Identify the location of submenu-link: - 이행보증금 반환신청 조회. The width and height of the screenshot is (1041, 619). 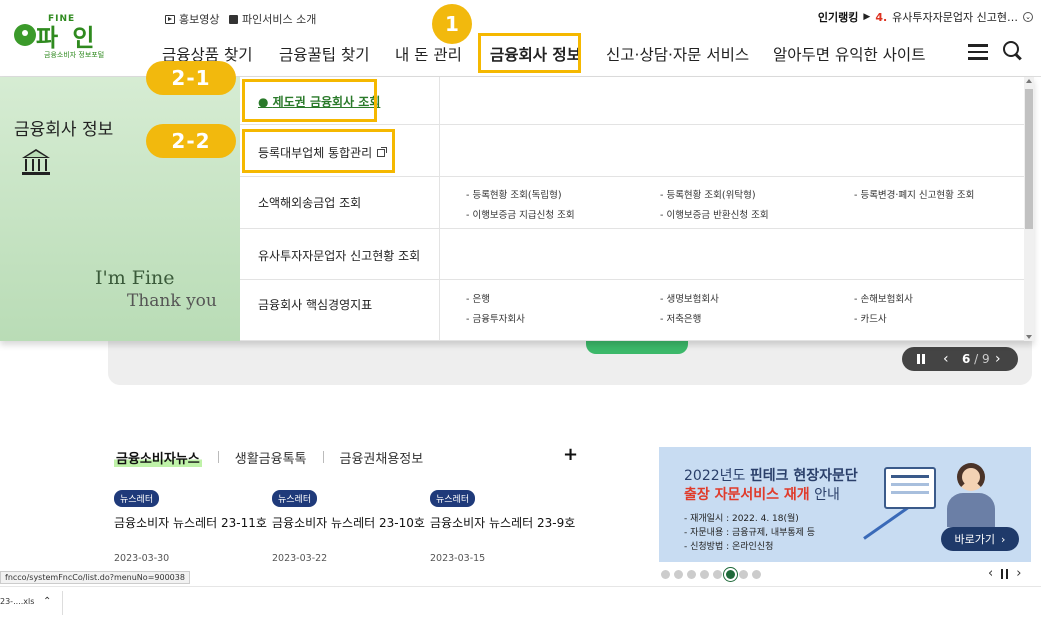
(714, 214).